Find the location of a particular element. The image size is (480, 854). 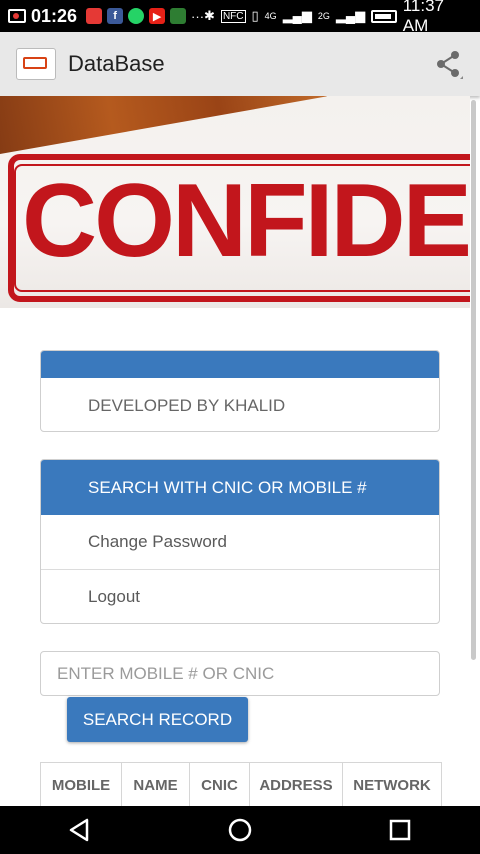

youtube-icon: ▶ is located at coordinates (157, 16).